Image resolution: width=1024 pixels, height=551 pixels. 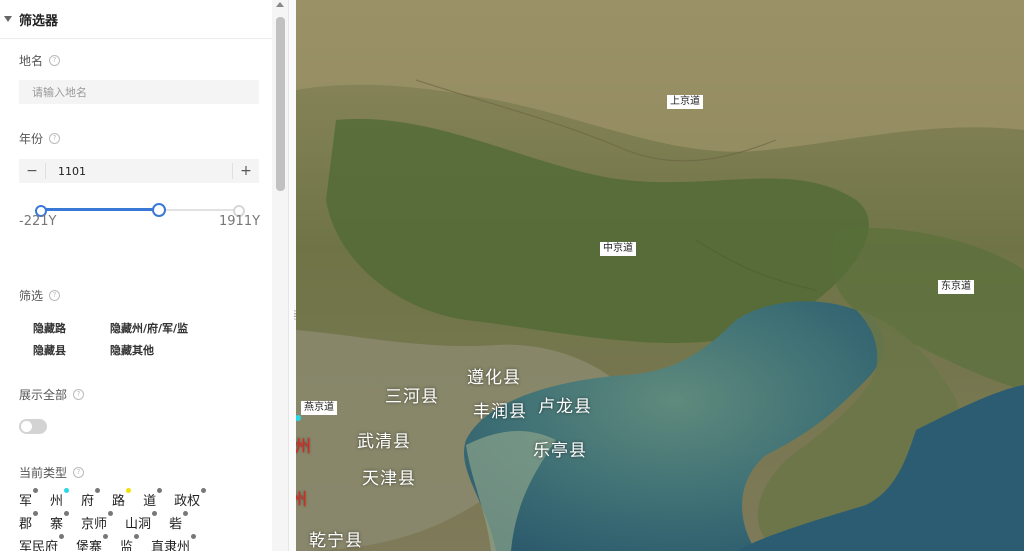 I want to click on scroll-thumb, so click(x=280, y=104).